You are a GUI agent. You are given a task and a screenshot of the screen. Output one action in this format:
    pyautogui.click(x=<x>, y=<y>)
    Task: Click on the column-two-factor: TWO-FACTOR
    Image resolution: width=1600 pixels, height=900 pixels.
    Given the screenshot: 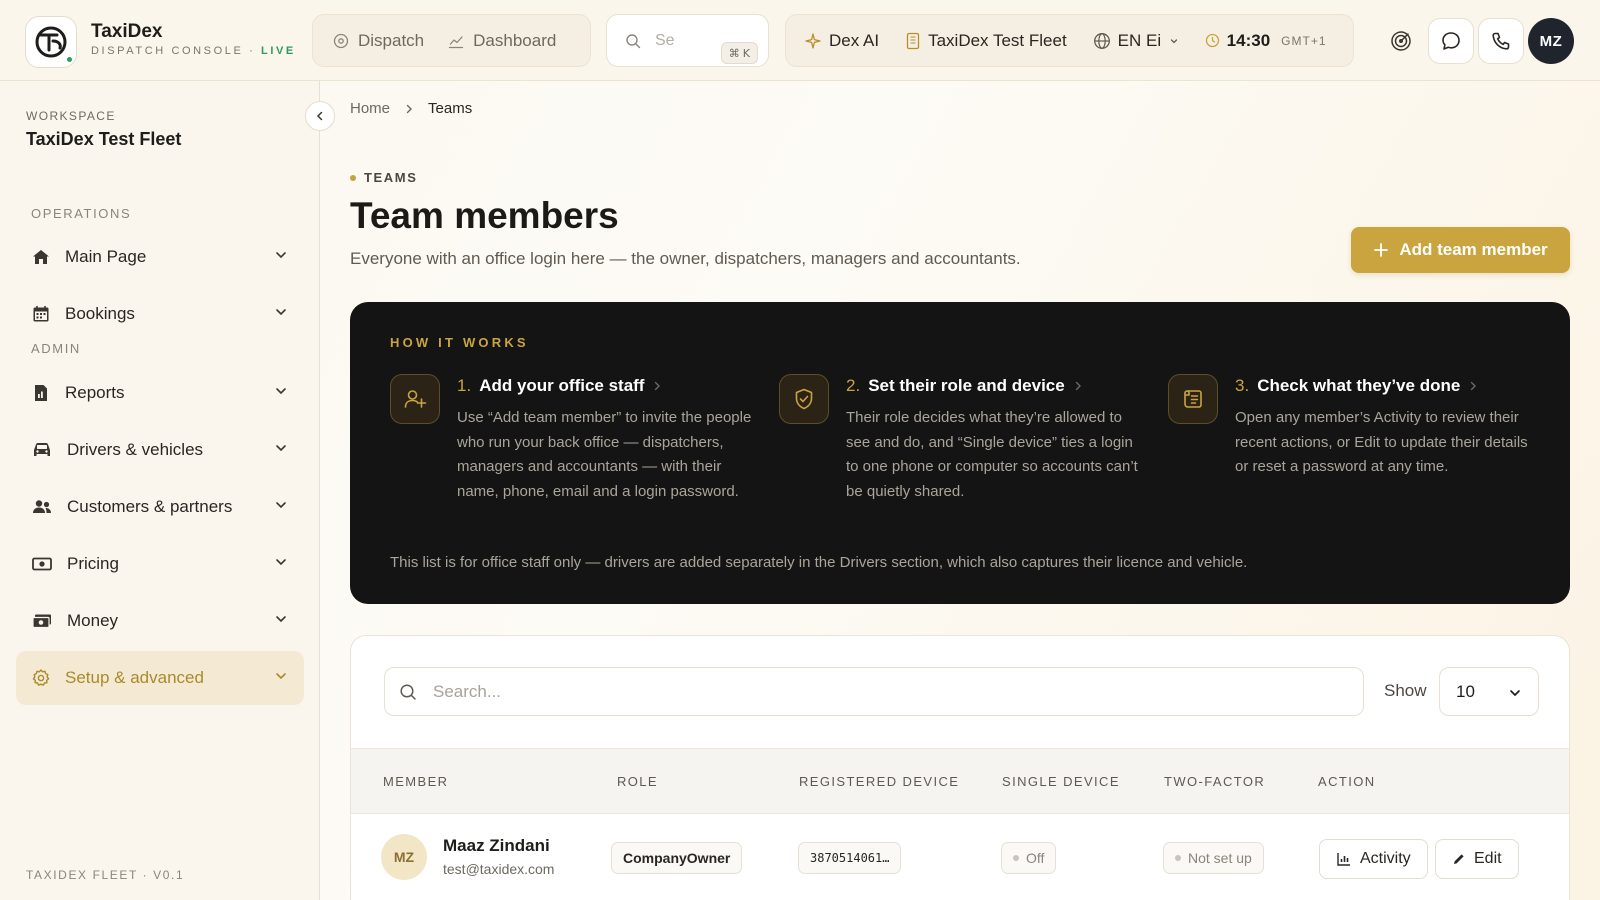 What is the action you would take?
    pyautogui.click(x=1215, y=781)
    